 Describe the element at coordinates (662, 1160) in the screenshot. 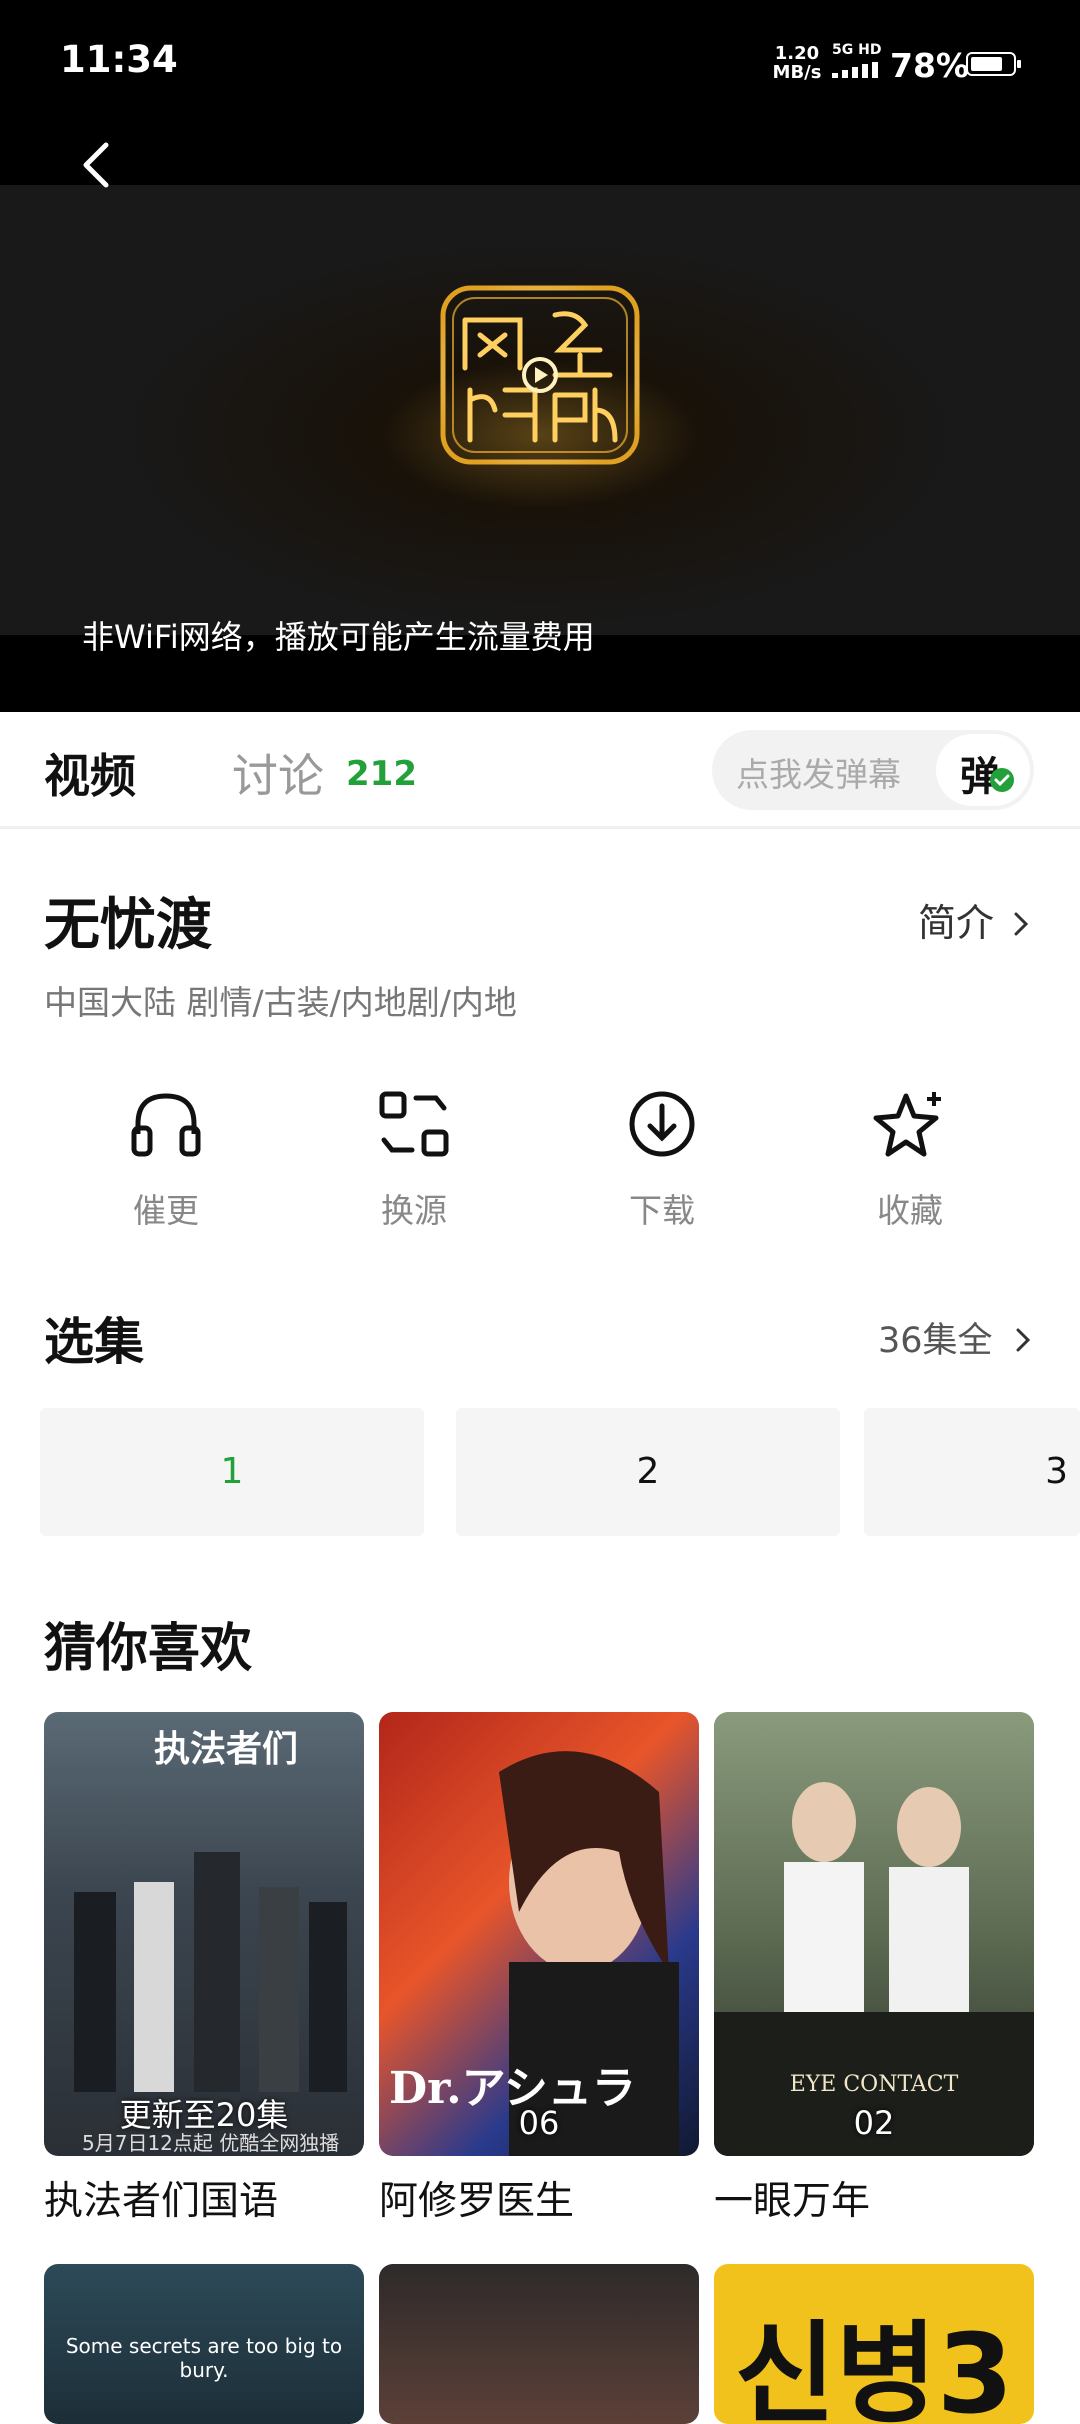

I see `action-download: 下载` at that location.